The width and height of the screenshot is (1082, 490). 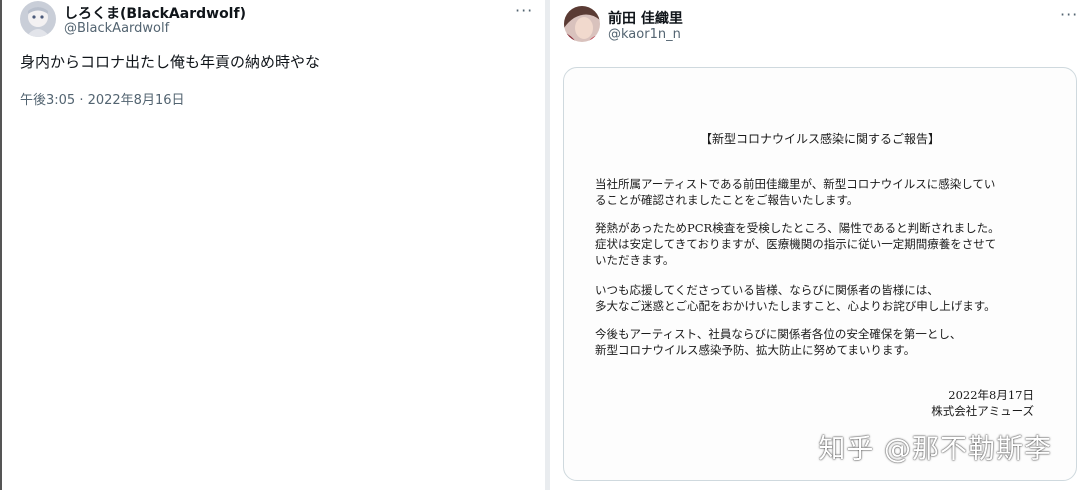 What do you see at coordinates (795, 184) in the screenshot?
I see `document-line: 当社所属アーティストである前田佳織里が、新型コロナウイルスに感染してい` at bounding box center [795, 184].